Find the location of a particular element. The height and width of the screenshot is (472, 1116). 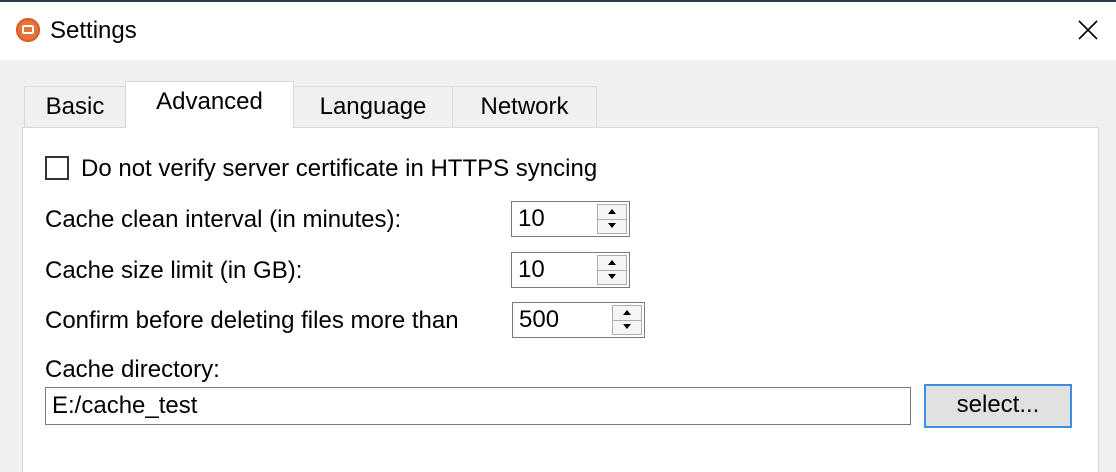

close-button is located at coordinates (1088, 30).